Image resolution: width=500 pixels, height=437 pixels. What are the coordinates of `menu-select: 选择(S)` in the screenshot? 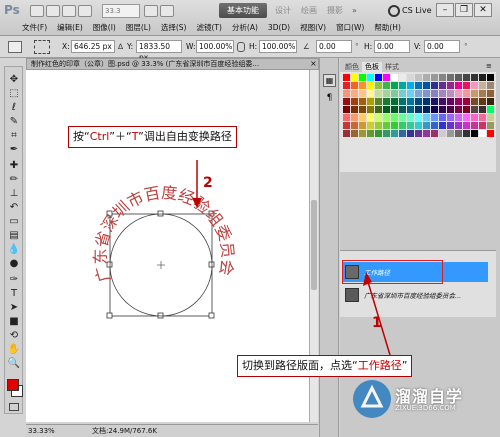 It's located at (175, 28).